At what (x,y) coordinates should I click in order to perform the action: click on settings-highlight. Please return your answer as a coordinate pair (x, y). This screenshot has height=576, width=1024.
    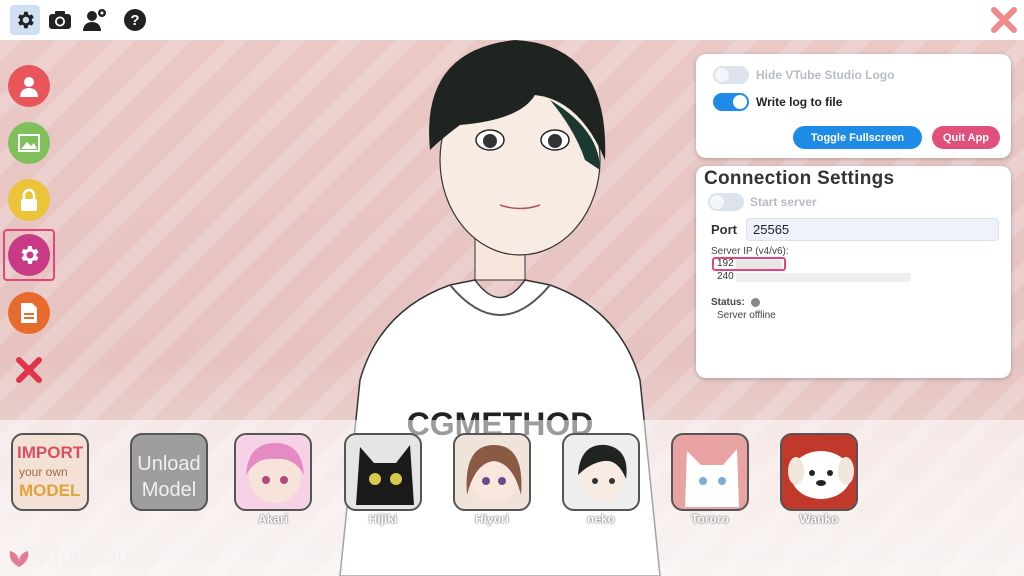
    Looking at the image, I should click on (29, 255).